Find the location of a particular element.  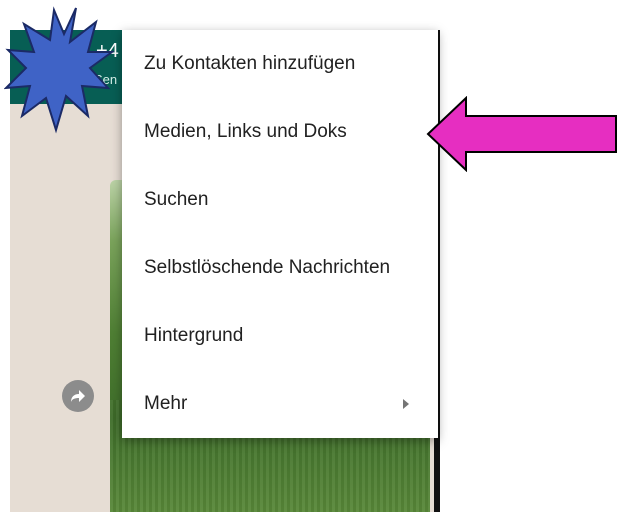

menu-item-label: Medien, Links und Doks is located at coordinates (245, 131).